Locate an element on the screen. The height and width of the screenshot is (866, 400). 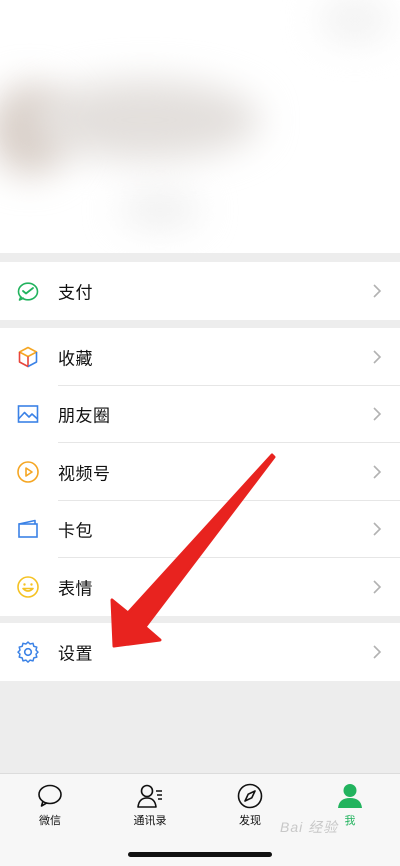
menu-group-pay: 支付 is located at coordinates (200, 291).